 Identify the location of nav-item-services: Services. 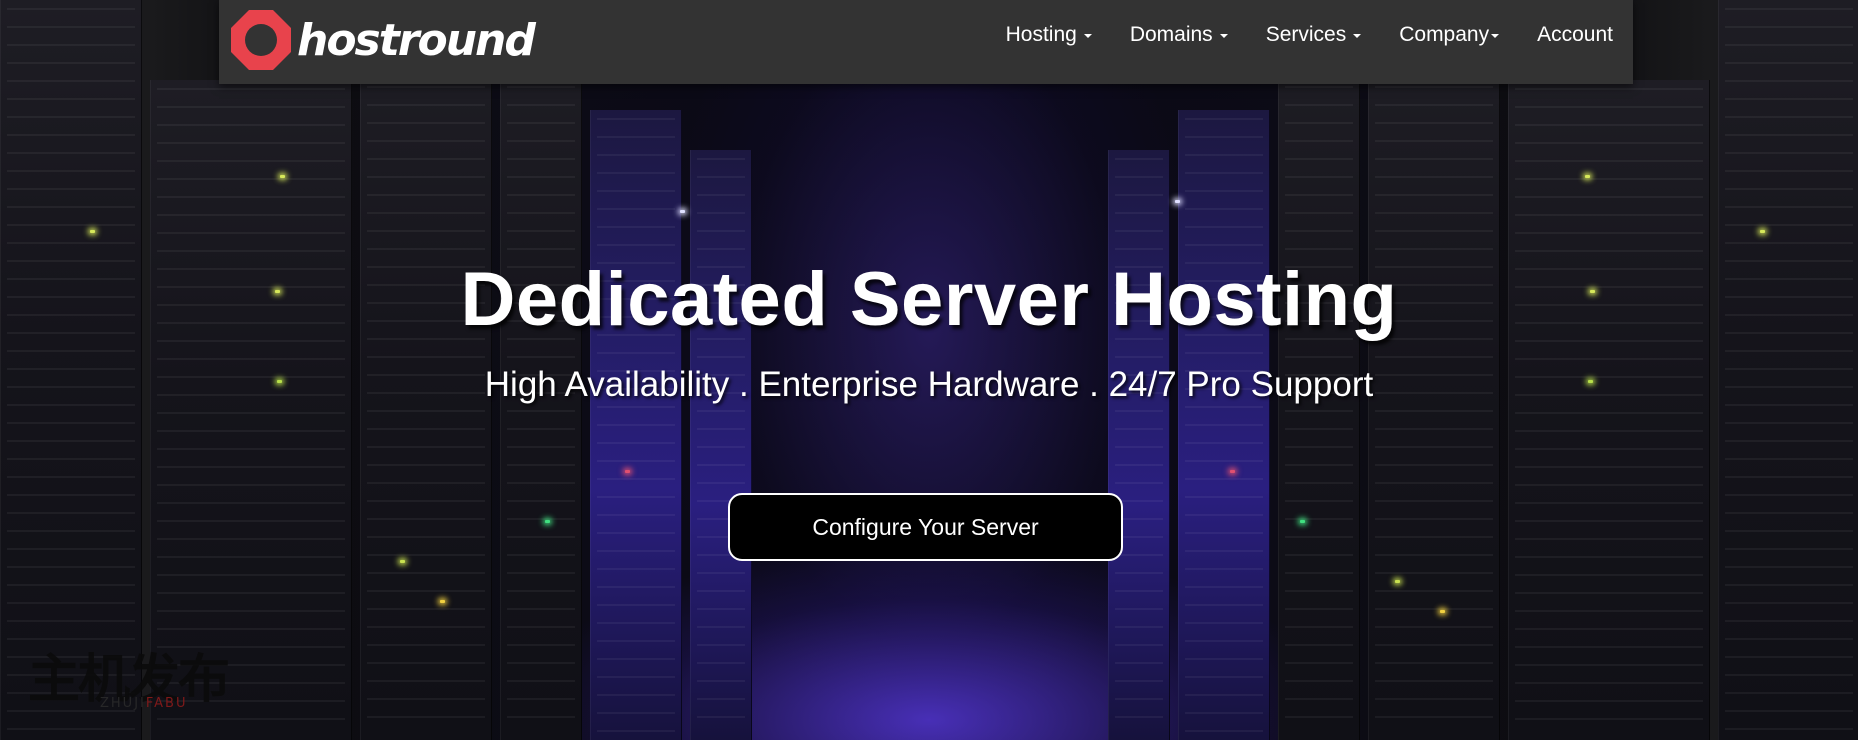
(1314, 35).